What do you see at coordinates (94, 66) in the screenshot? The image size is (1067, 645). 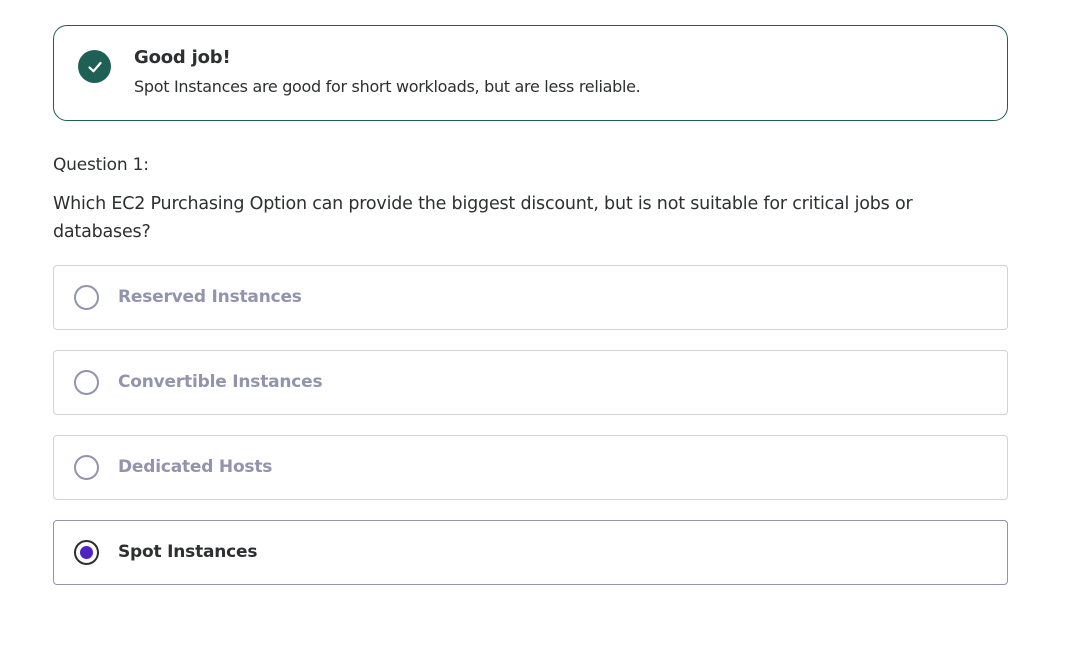 I see `check-circle-icon` at bounding box center [94, 66].